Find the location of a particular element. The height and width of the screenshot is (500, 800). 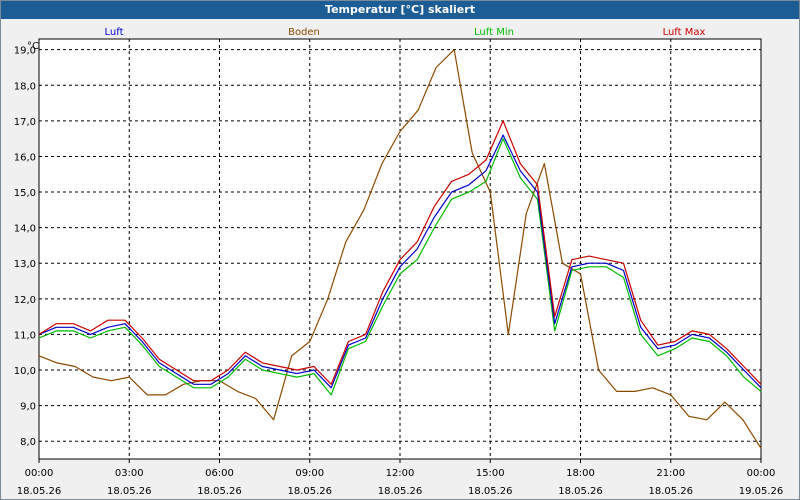

x-tick-time: 15:00 is located at coordinates (490, 473).